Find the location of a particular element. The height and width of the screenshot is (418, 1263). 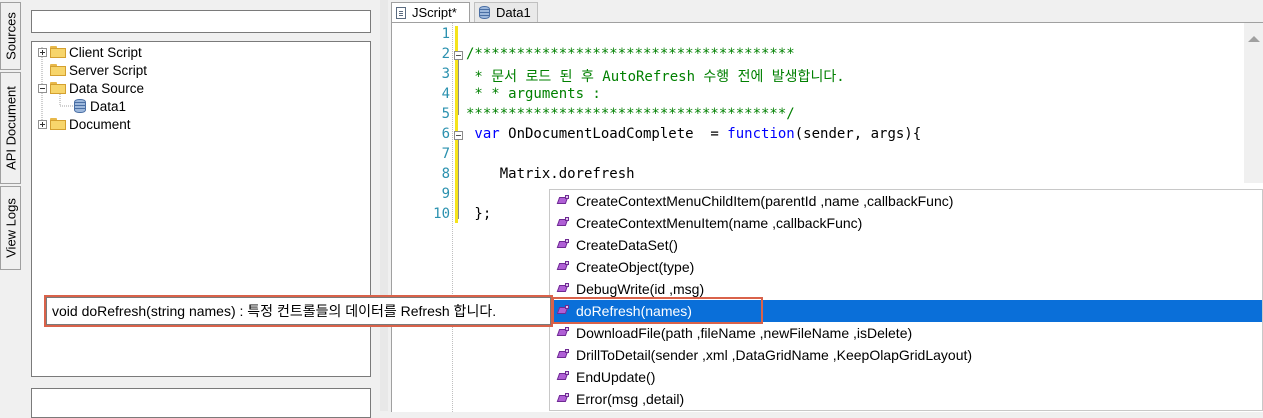

code-token: **************************************/ is located at coordinates (630, 114).